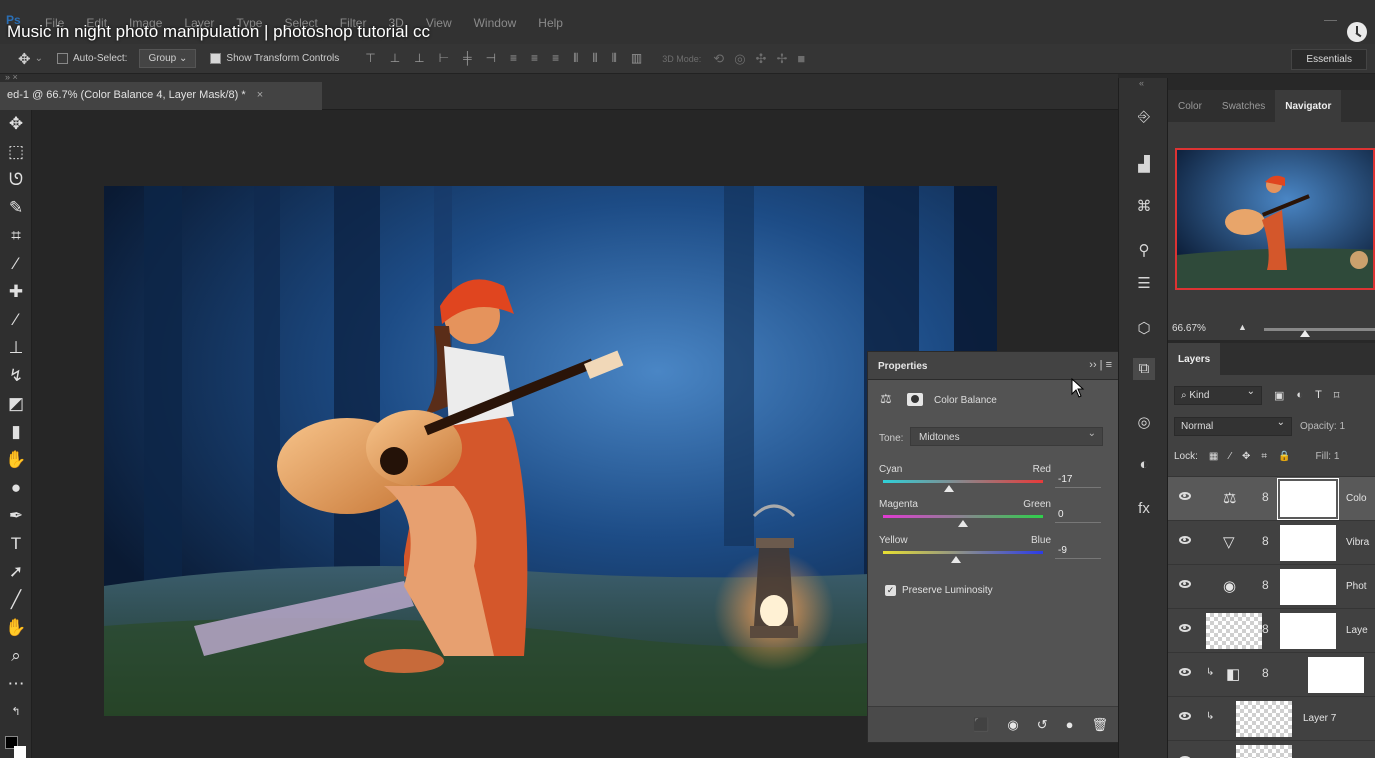 The width and height of the screenshot is (1375, 758). What do you see at coordinates (495, 23) in the screenshot?
I see `menu-window: Window` at bounding box center [495, 23].